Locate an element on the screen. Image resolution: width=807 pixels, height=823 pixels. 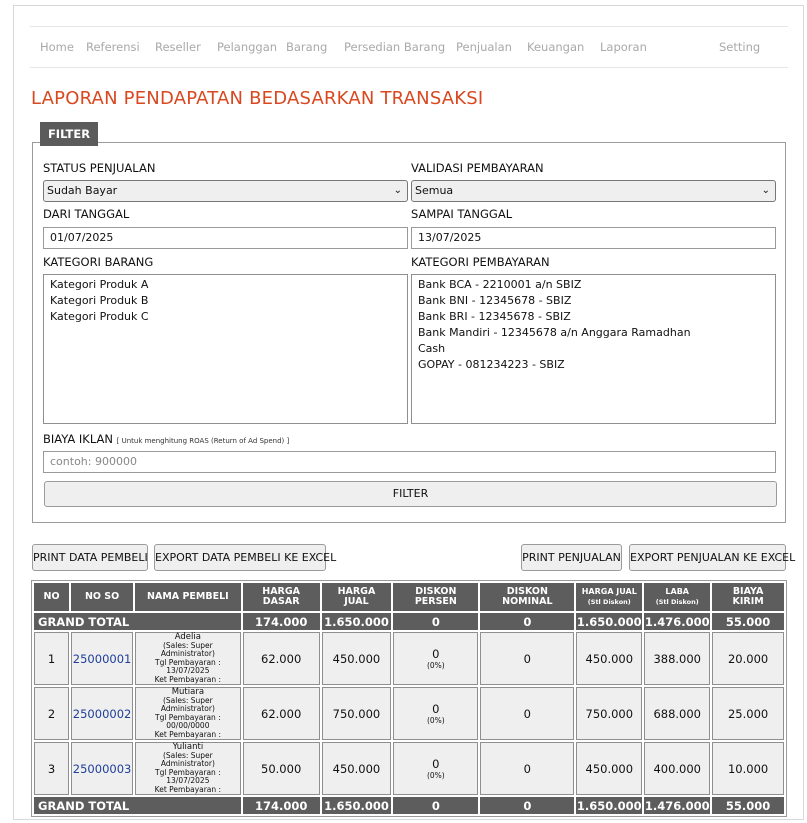
biaya-iklan-input: contoh: 900000 is located at coordinates (409, 462).